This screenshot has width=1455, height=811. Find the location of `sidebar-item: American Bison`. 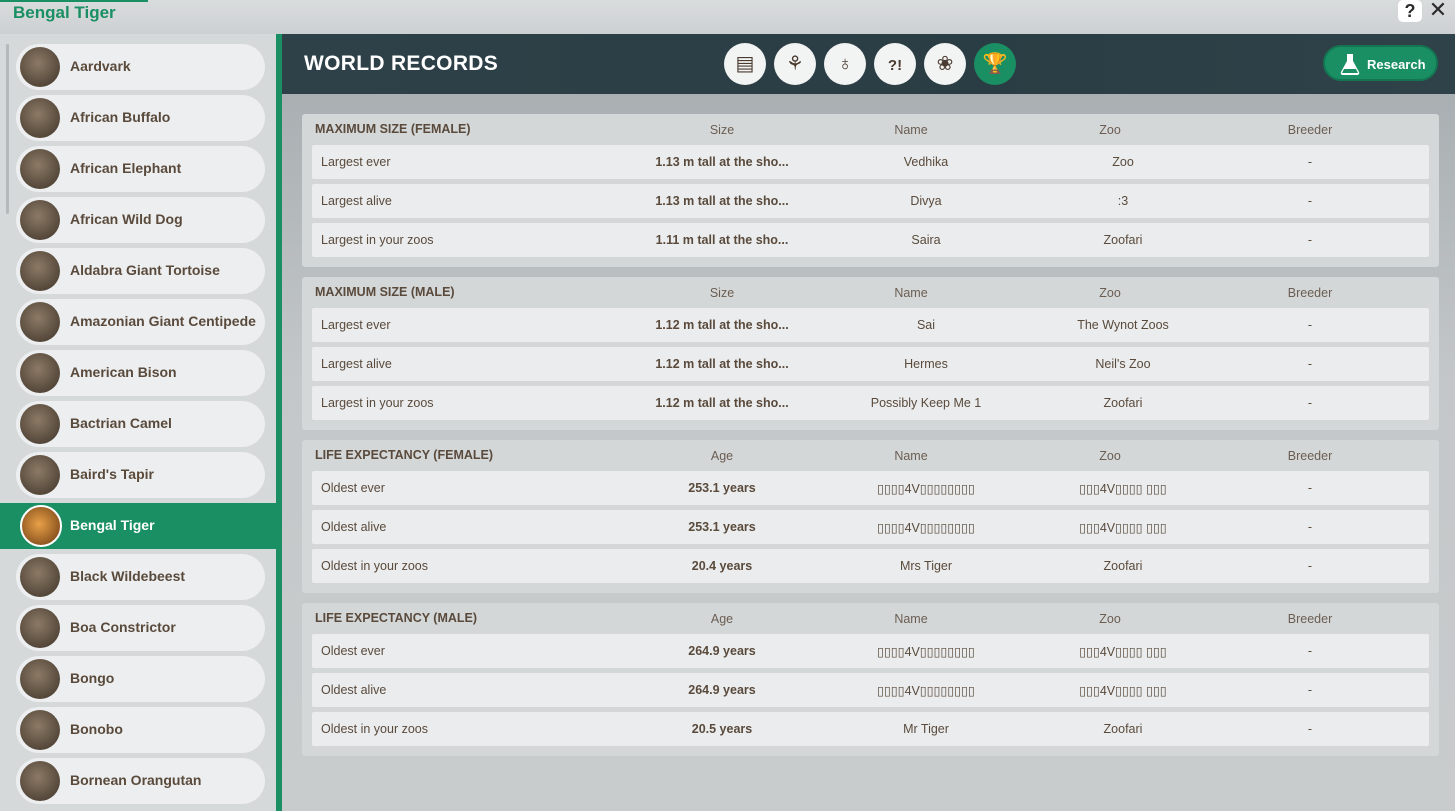

sidebar-item: American Bison is located at coordinates (140, 373).